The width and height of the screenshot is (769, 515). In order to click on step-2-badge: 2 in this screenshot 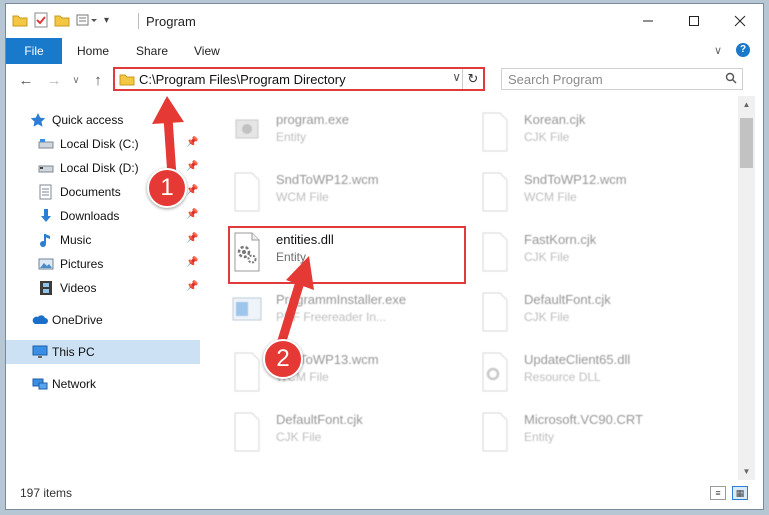, I will do `click(283, 359)`.